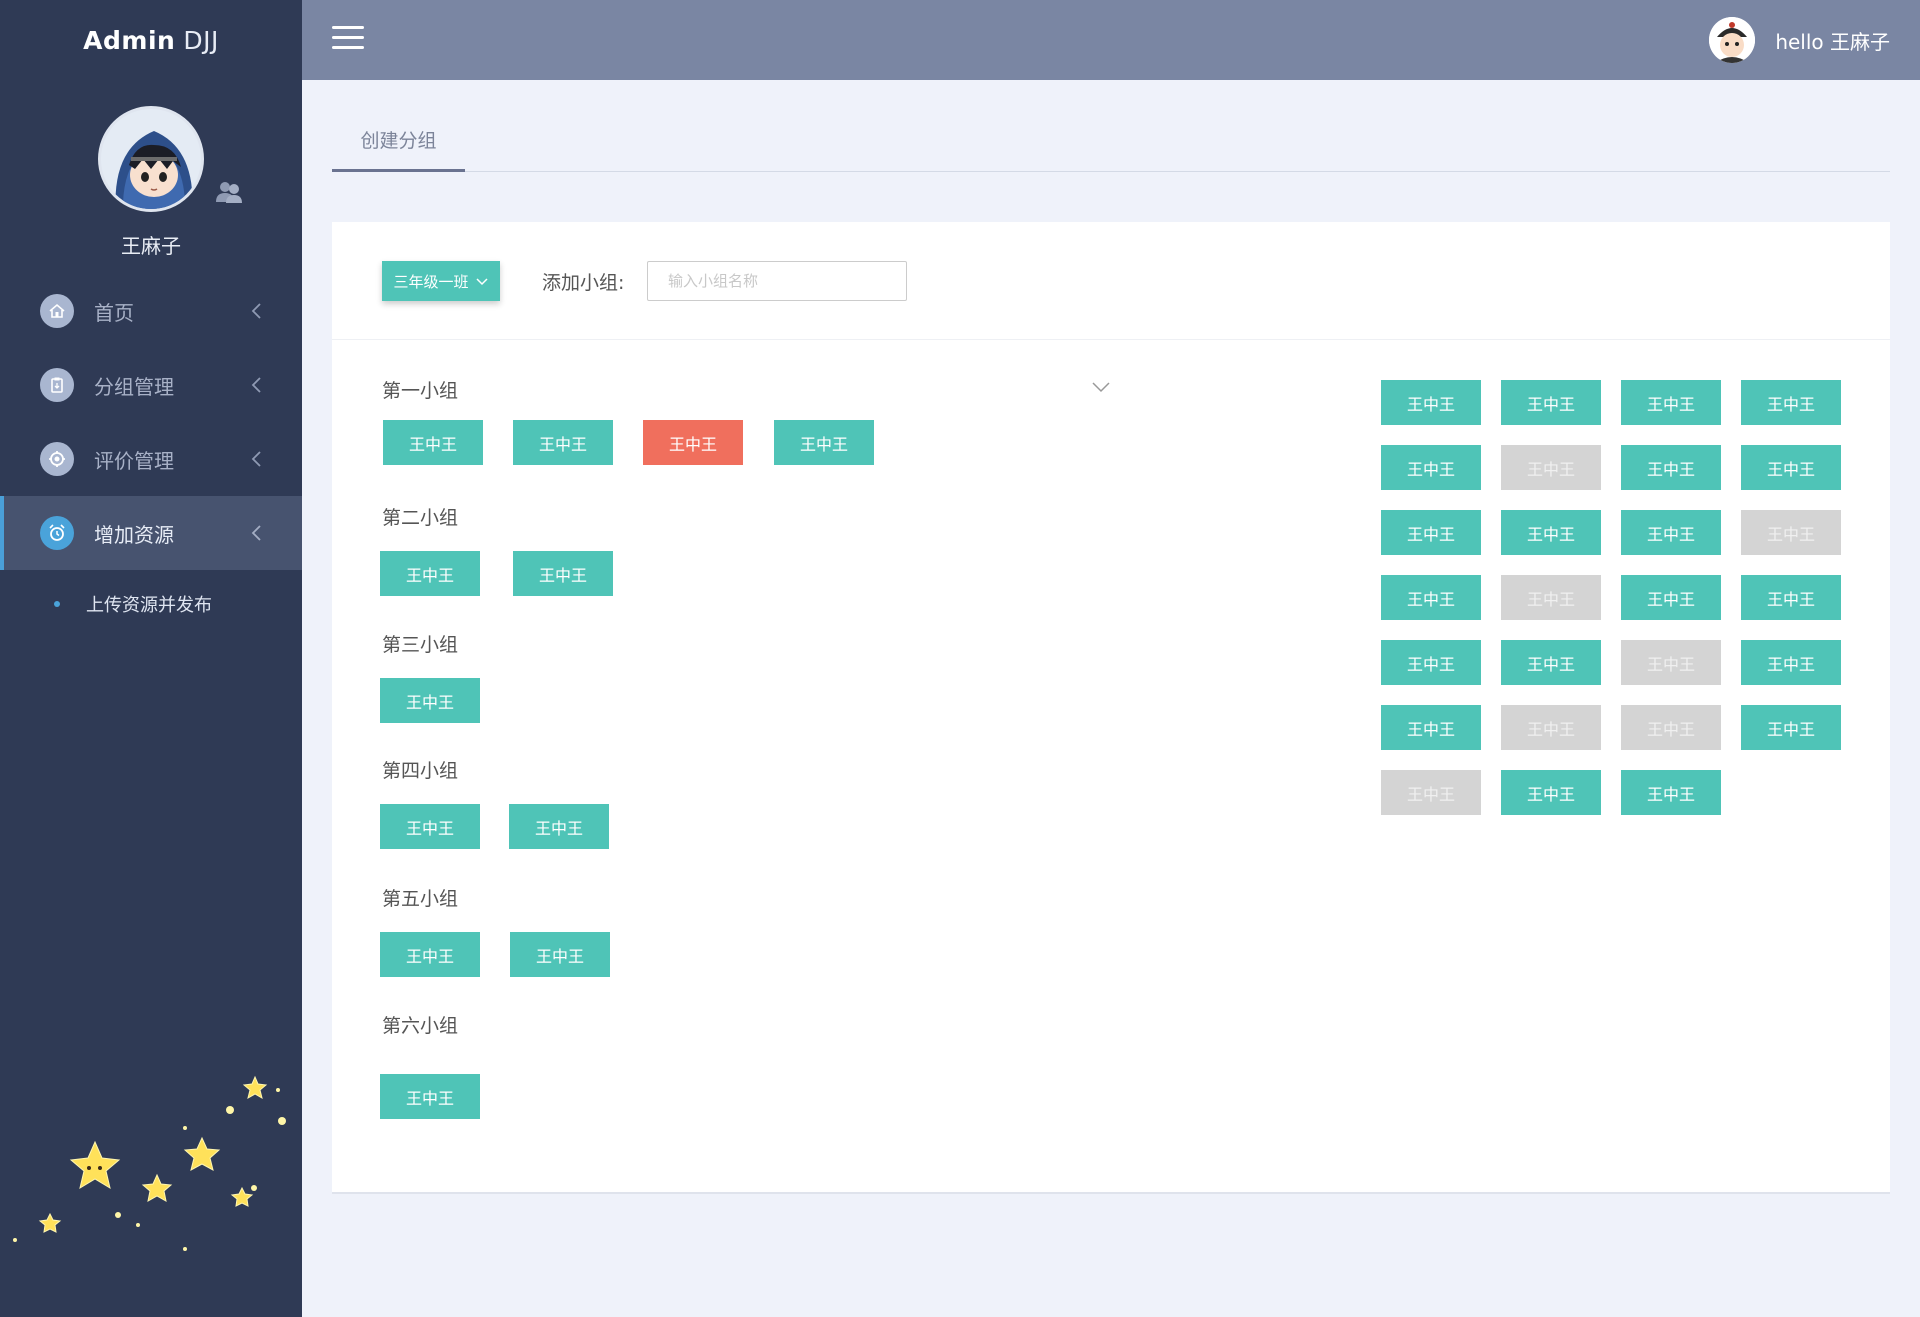 This screenshot has height=1317, width=1920. Describe the element at coordinates (420, 1026) in the screenshot. I see `group-title: 第六小组` at that location.